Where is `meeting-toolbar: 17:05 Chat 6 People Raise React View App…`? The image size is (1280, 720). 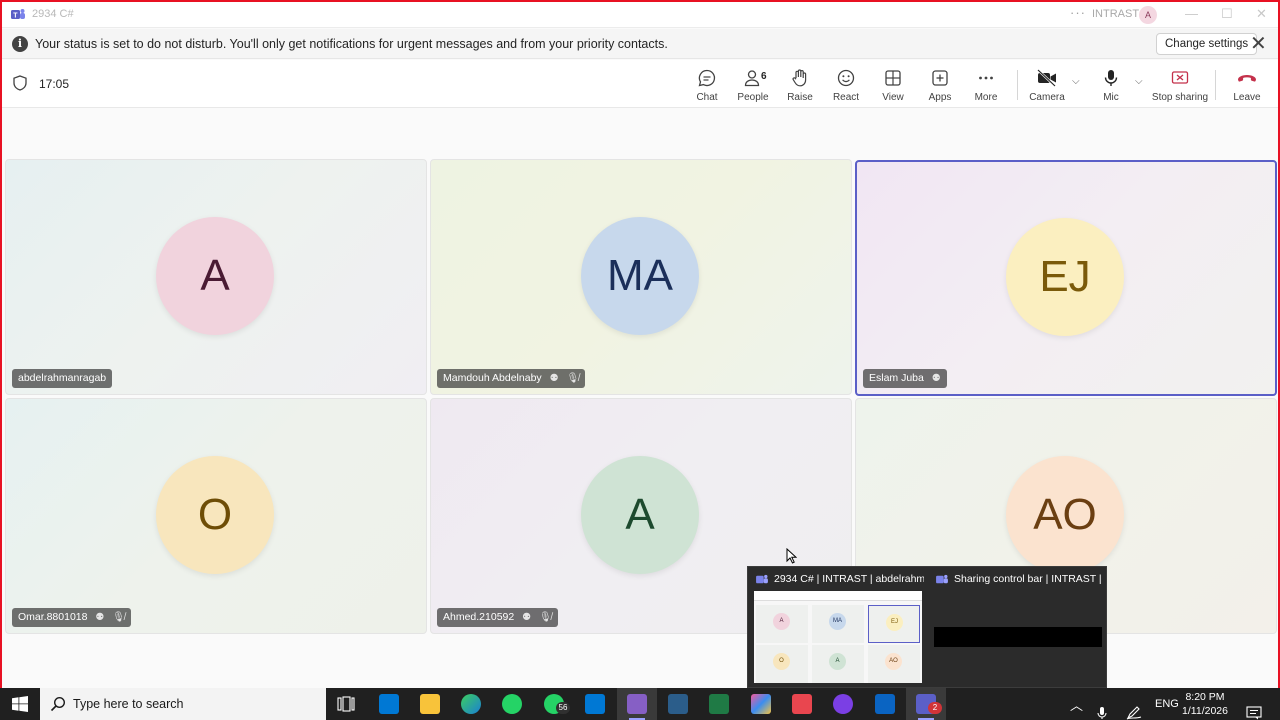
meeting-toolbar: 17:05 Chat 6 People Raise React View App… is located at coordinates (640, 84).